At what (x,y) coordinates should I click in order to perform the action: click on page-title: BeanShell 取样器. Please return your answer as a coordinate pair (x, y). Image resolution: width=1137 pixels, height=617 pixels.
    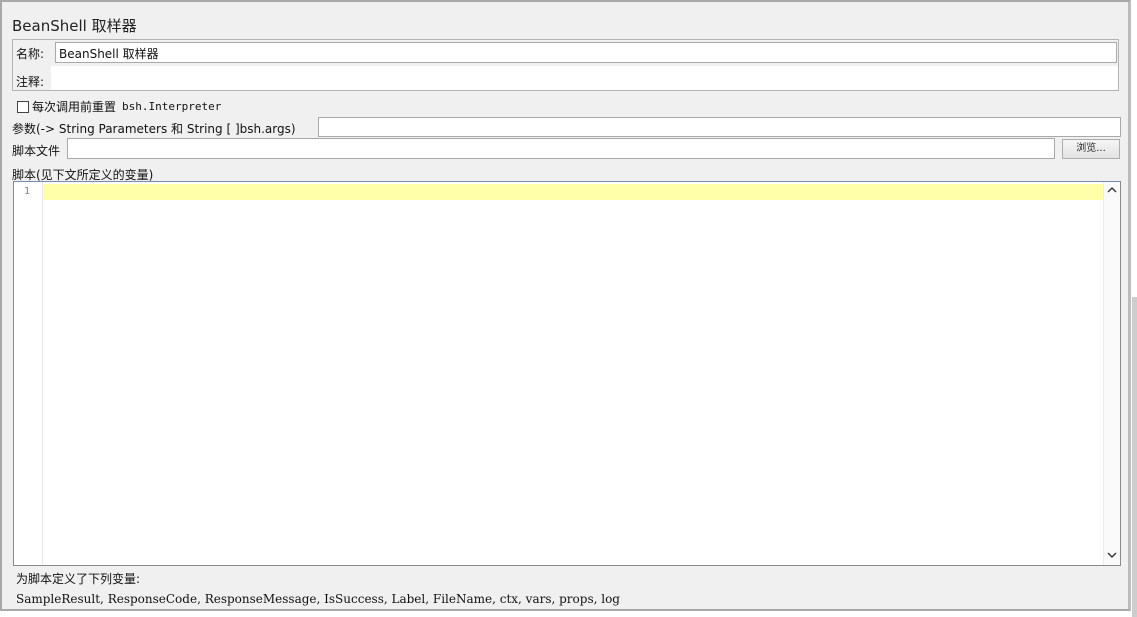
    Looking at the image, I should click on (74, 26).